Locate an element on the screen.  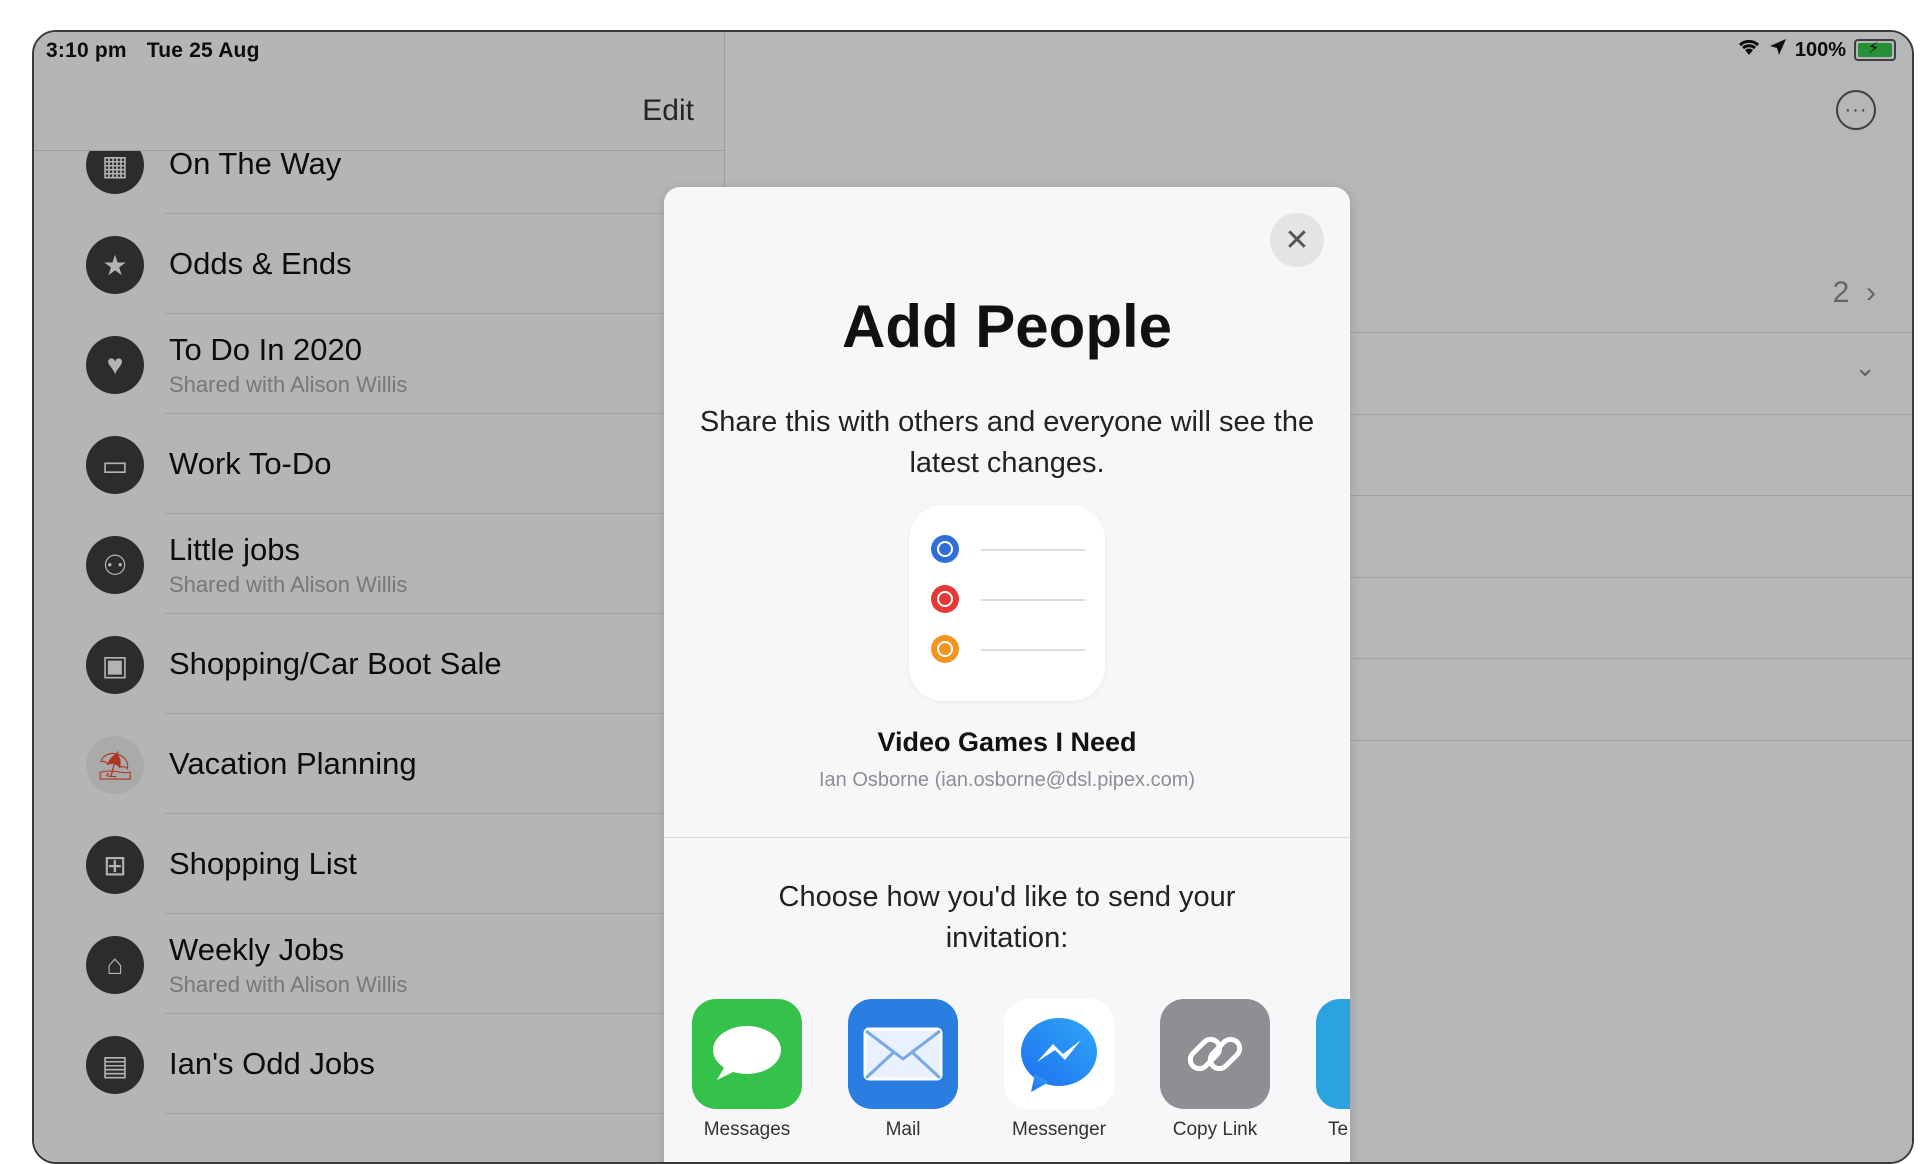
share-messenger-button: Messenger is located at coordinates (1059, 1070).